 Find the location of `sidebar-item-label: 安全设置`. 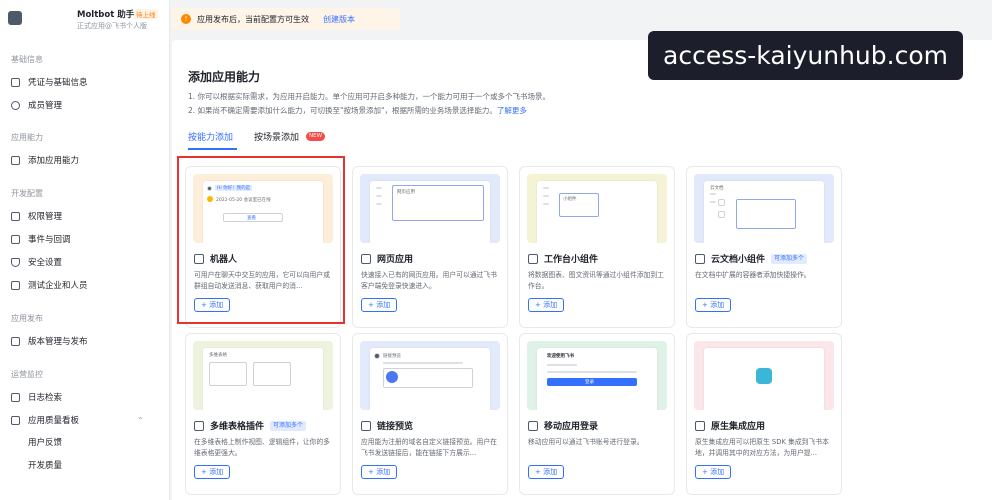

sidebar-item-label: 安全设置 is located at coordinates (45, 263).